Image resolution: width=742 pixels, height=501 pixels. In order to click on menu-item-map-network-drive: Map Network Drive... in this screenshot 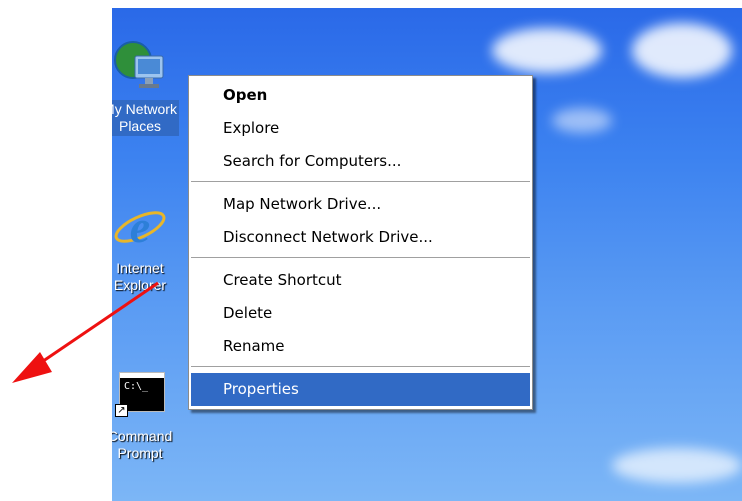, I will do `click(360, 204)`.